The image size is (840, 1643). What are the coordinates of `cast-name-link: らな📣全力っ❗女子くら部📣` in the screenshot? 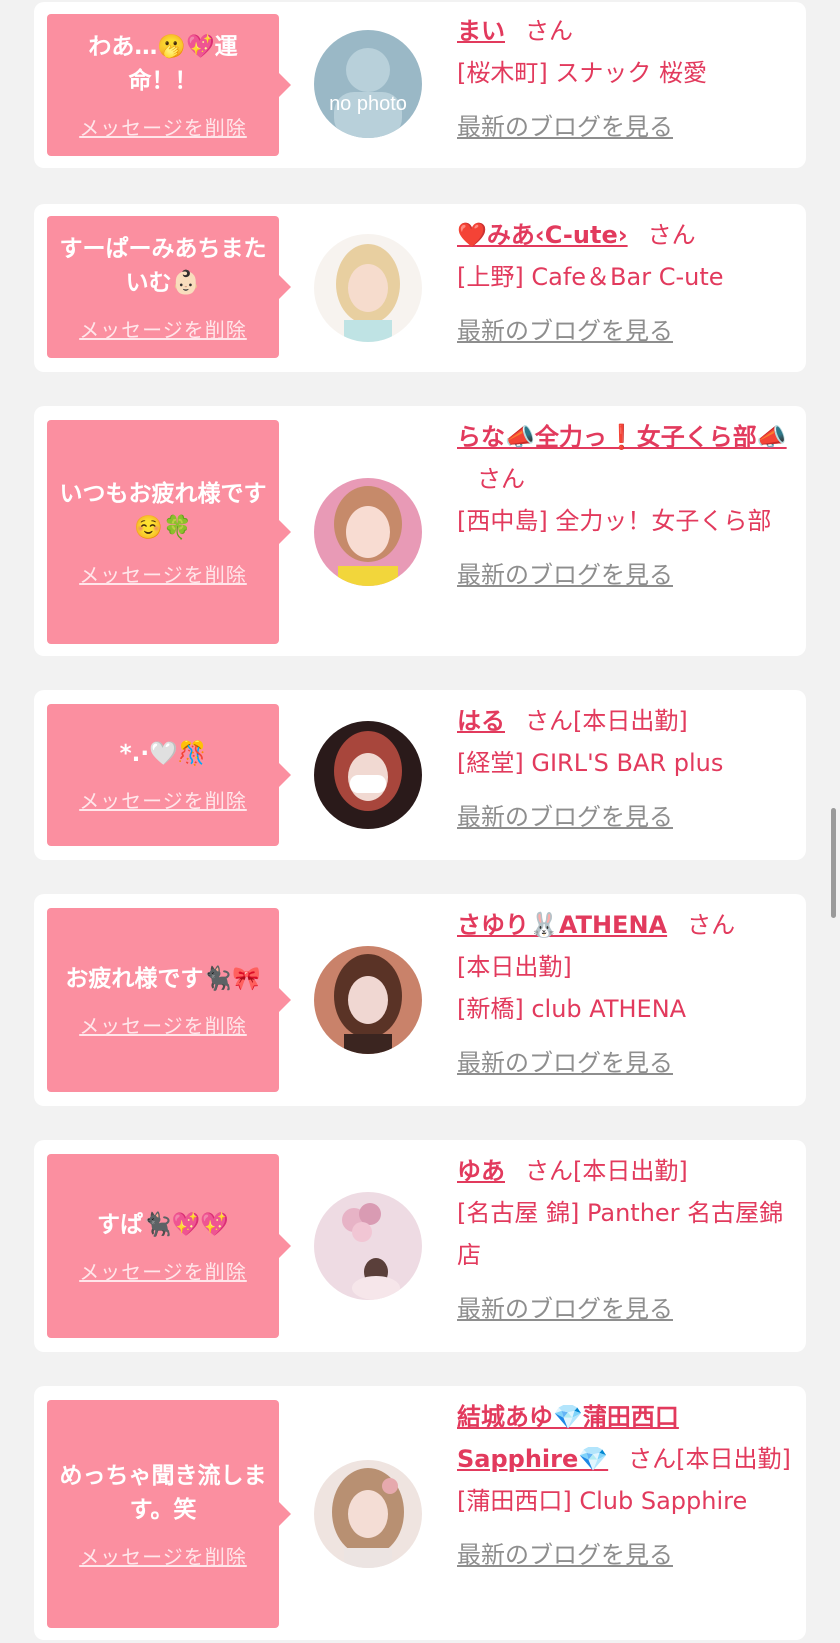 It's located at (622, 437).